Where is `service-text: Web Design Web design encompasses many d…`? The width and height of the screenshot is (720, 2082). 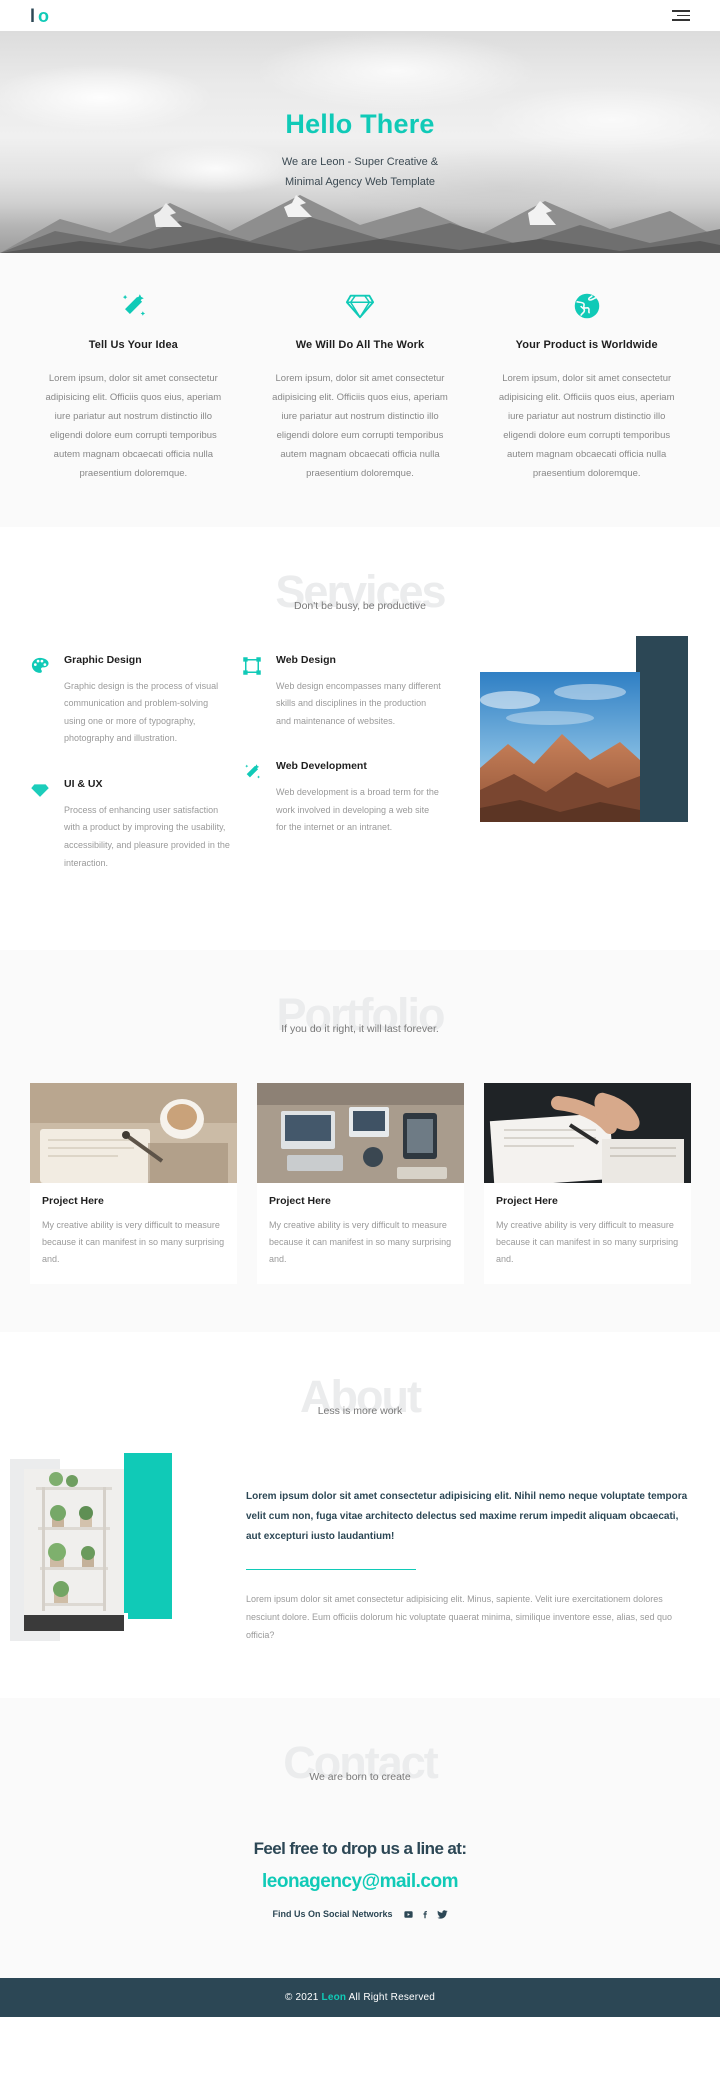
service-text: Web Design Web design encompasses many d… is located at coordinates (359, 692).